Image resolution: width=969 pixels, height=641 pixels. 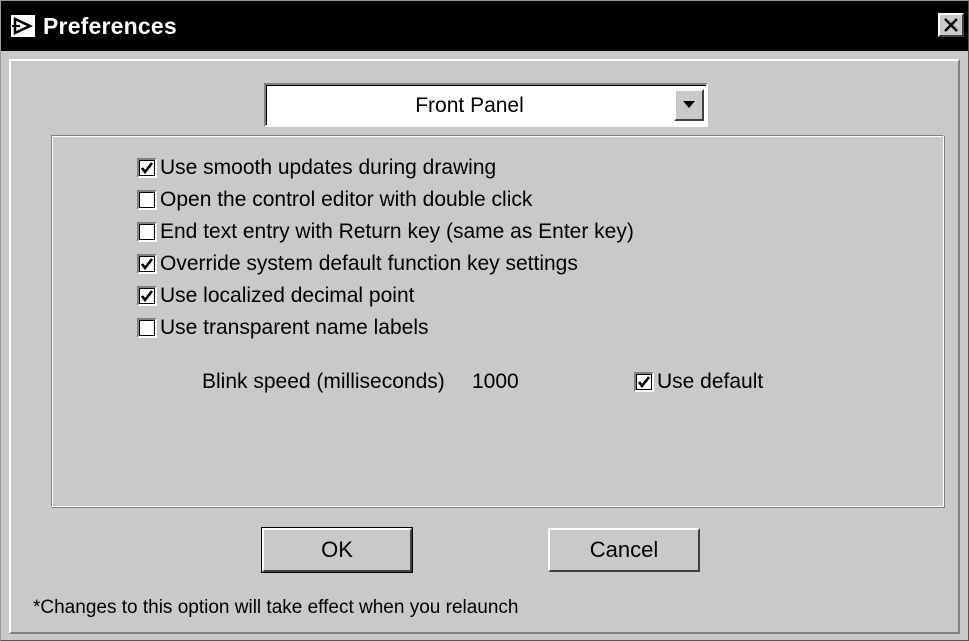 I want to click on checkbox-control-editor-double-click, so click(x=147, y=200).